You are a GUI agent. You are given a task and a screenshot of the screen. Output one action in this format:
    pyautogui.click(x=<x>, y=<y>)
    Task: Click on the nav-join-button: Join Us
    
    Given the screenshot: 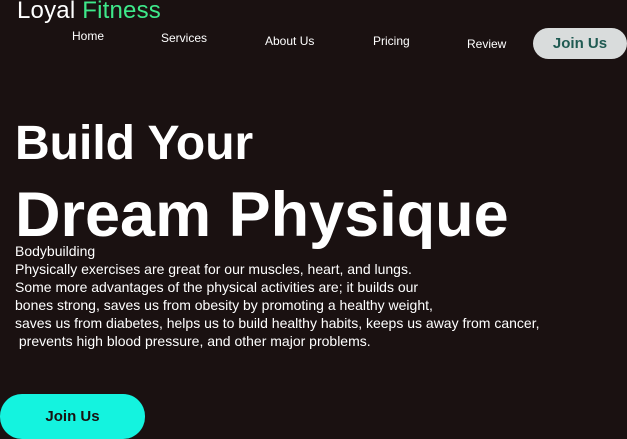 What is the action you would take?
    pyautogui.click(x=580, y=43)
    